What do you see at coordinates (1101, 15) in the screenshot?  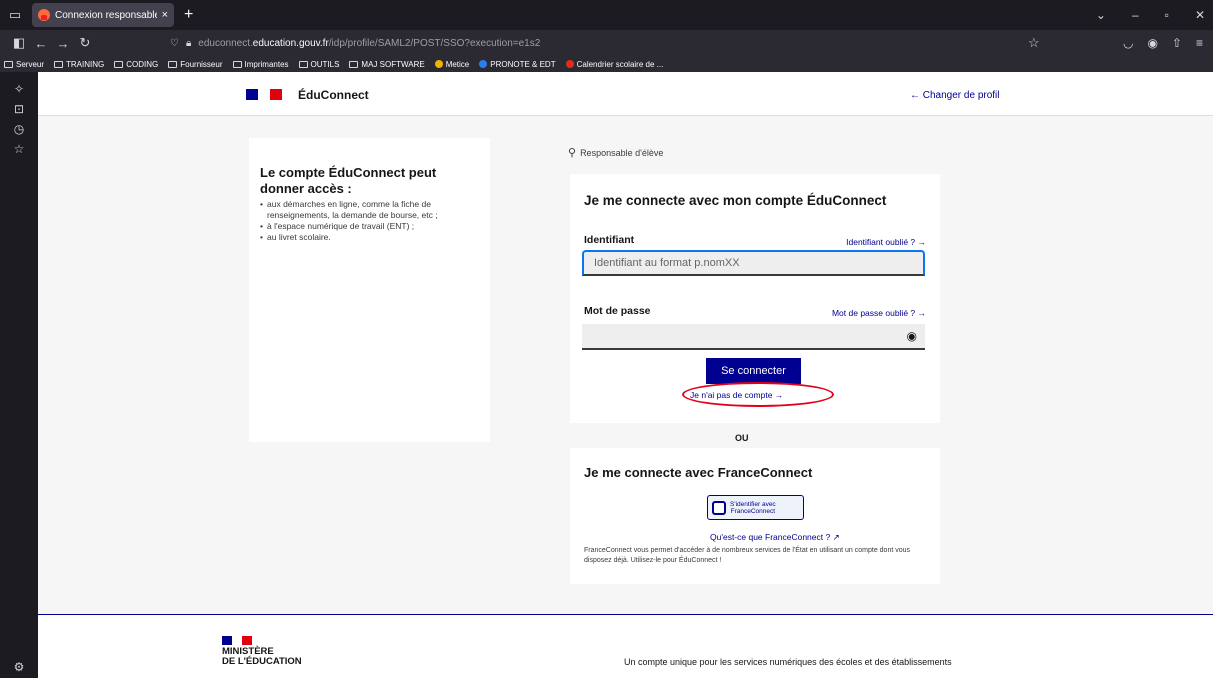 I see `list-tabs-icon: ⌄` at bounding box center [1101, 15].